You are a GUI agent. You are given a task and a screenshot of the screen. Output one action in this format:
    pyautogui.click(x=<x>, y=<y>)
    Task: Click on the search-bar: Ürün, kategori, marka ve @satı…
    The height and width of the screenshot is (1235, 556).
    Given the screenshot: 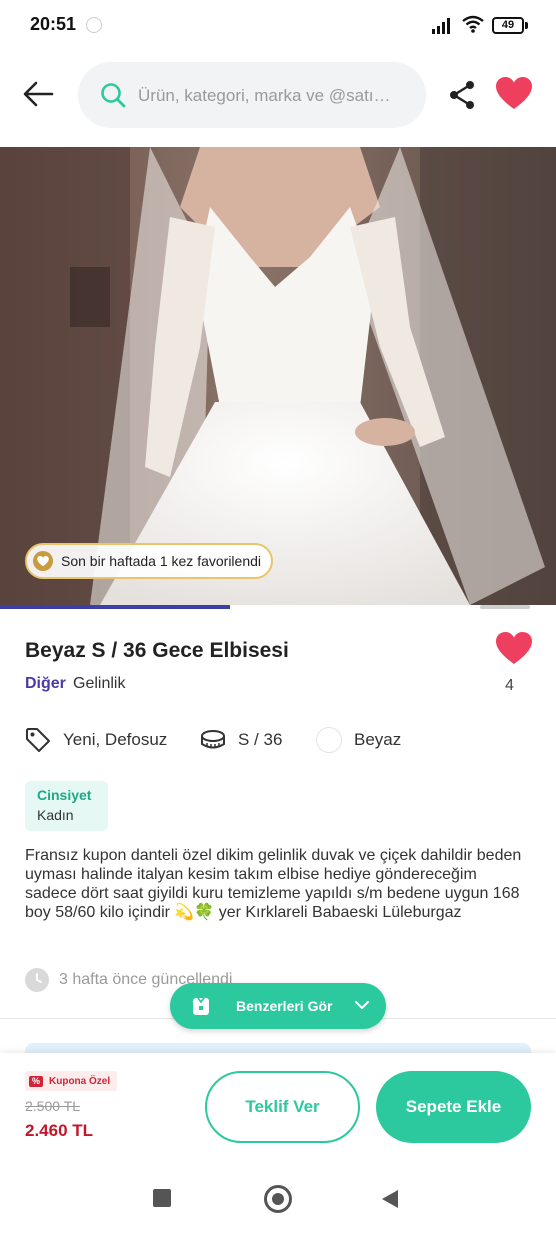 What is the action you would take?
    pyautogui.click(x=252, y=95)
    